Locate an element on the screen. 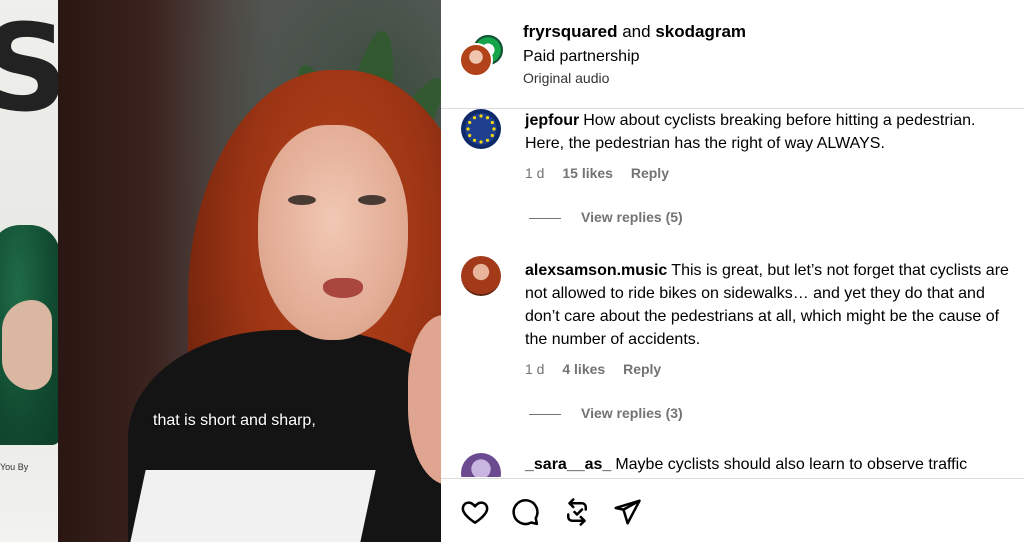 This screenshot has height=543, width=1024. send-icon is located at coordinates (627, 512).